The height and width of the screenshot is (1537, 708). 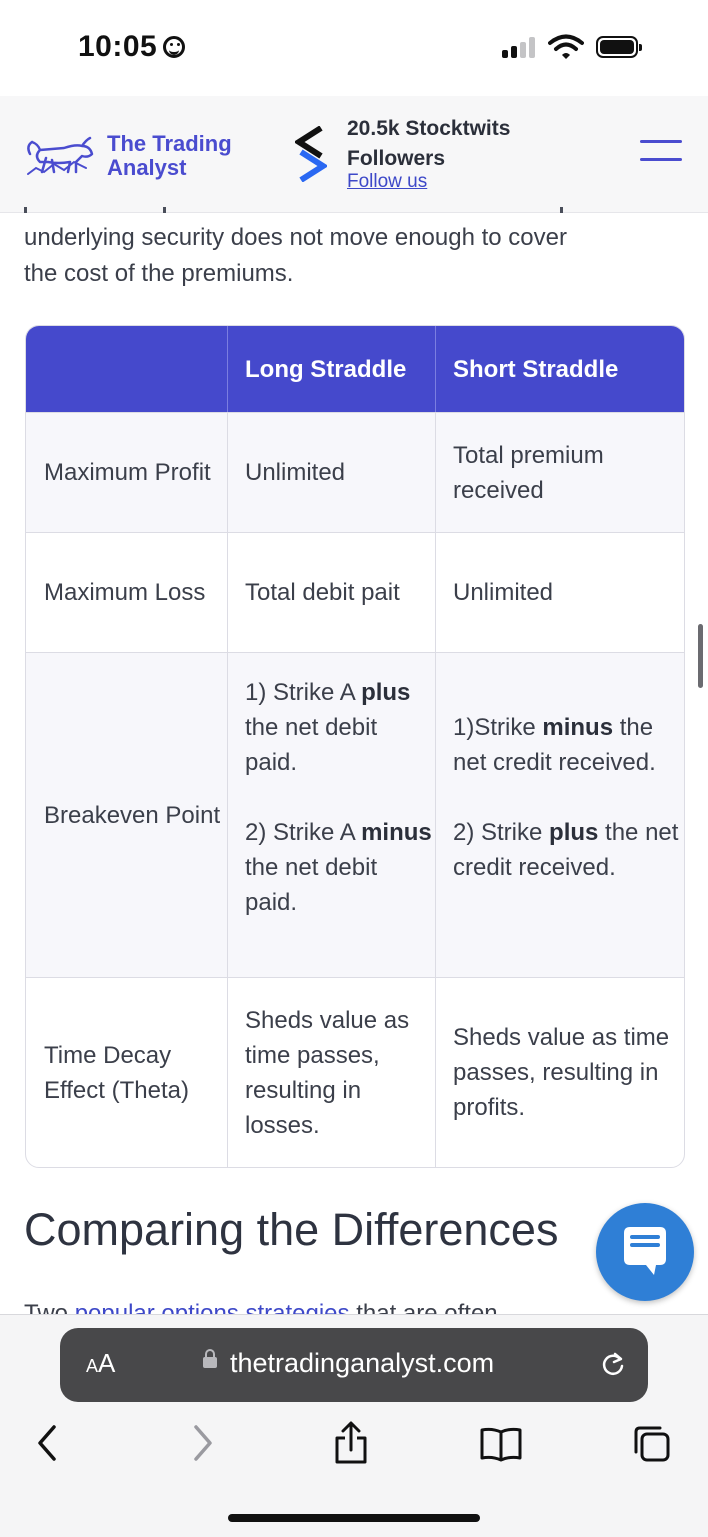 What do you see at coordinates (501, 1444) in the screenshot?
I see `bookmarks-icon` at bounding box center [501, 1444].